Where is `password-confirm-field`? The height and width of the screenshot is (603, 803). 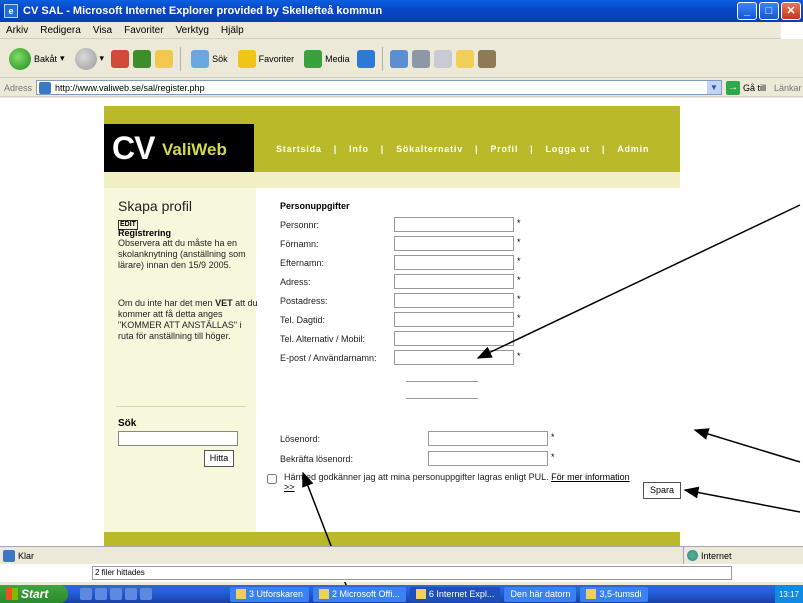 password-confirm-field is located at coordinates (488, 458).